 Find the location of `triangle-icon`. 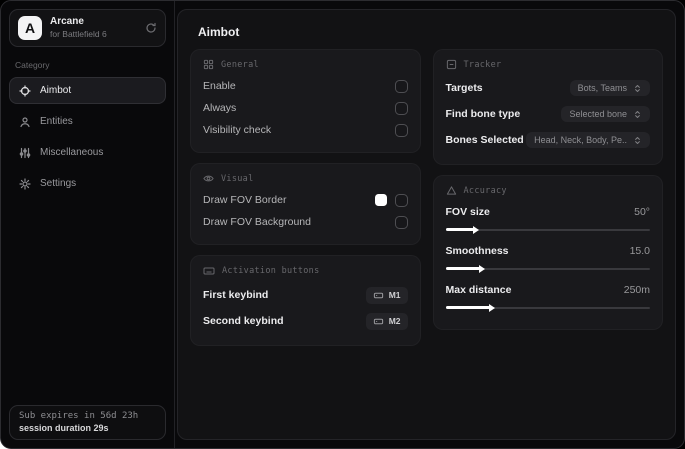

triangle-icon is located at coordinates (451, 190).